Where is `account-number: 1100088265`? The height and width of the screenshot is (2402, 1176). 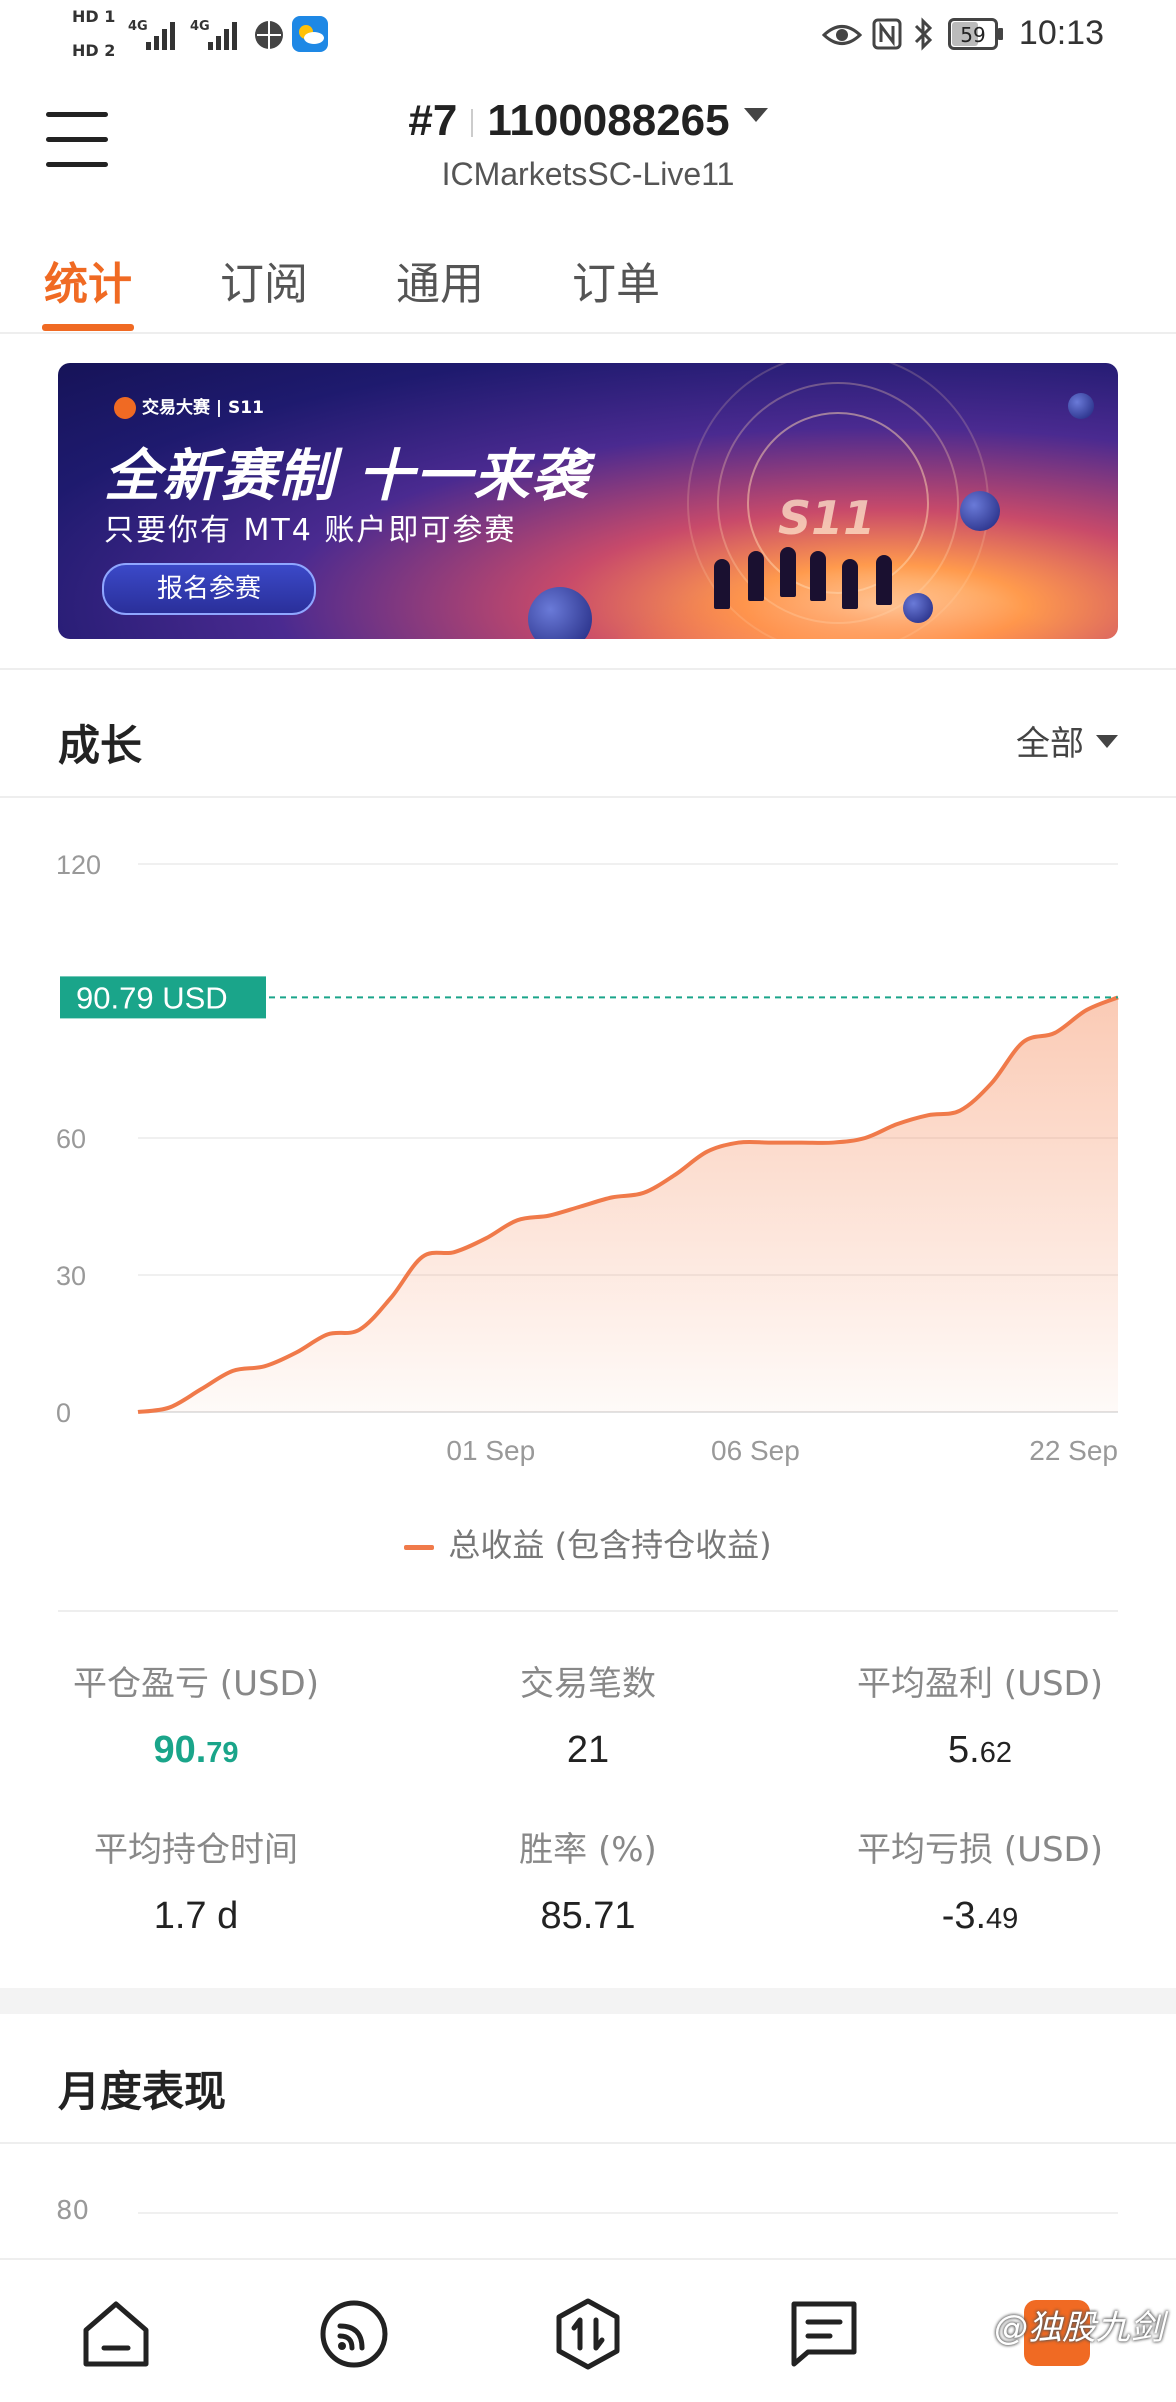 account-number: 1100088265 is located at coordinates (608, 120).